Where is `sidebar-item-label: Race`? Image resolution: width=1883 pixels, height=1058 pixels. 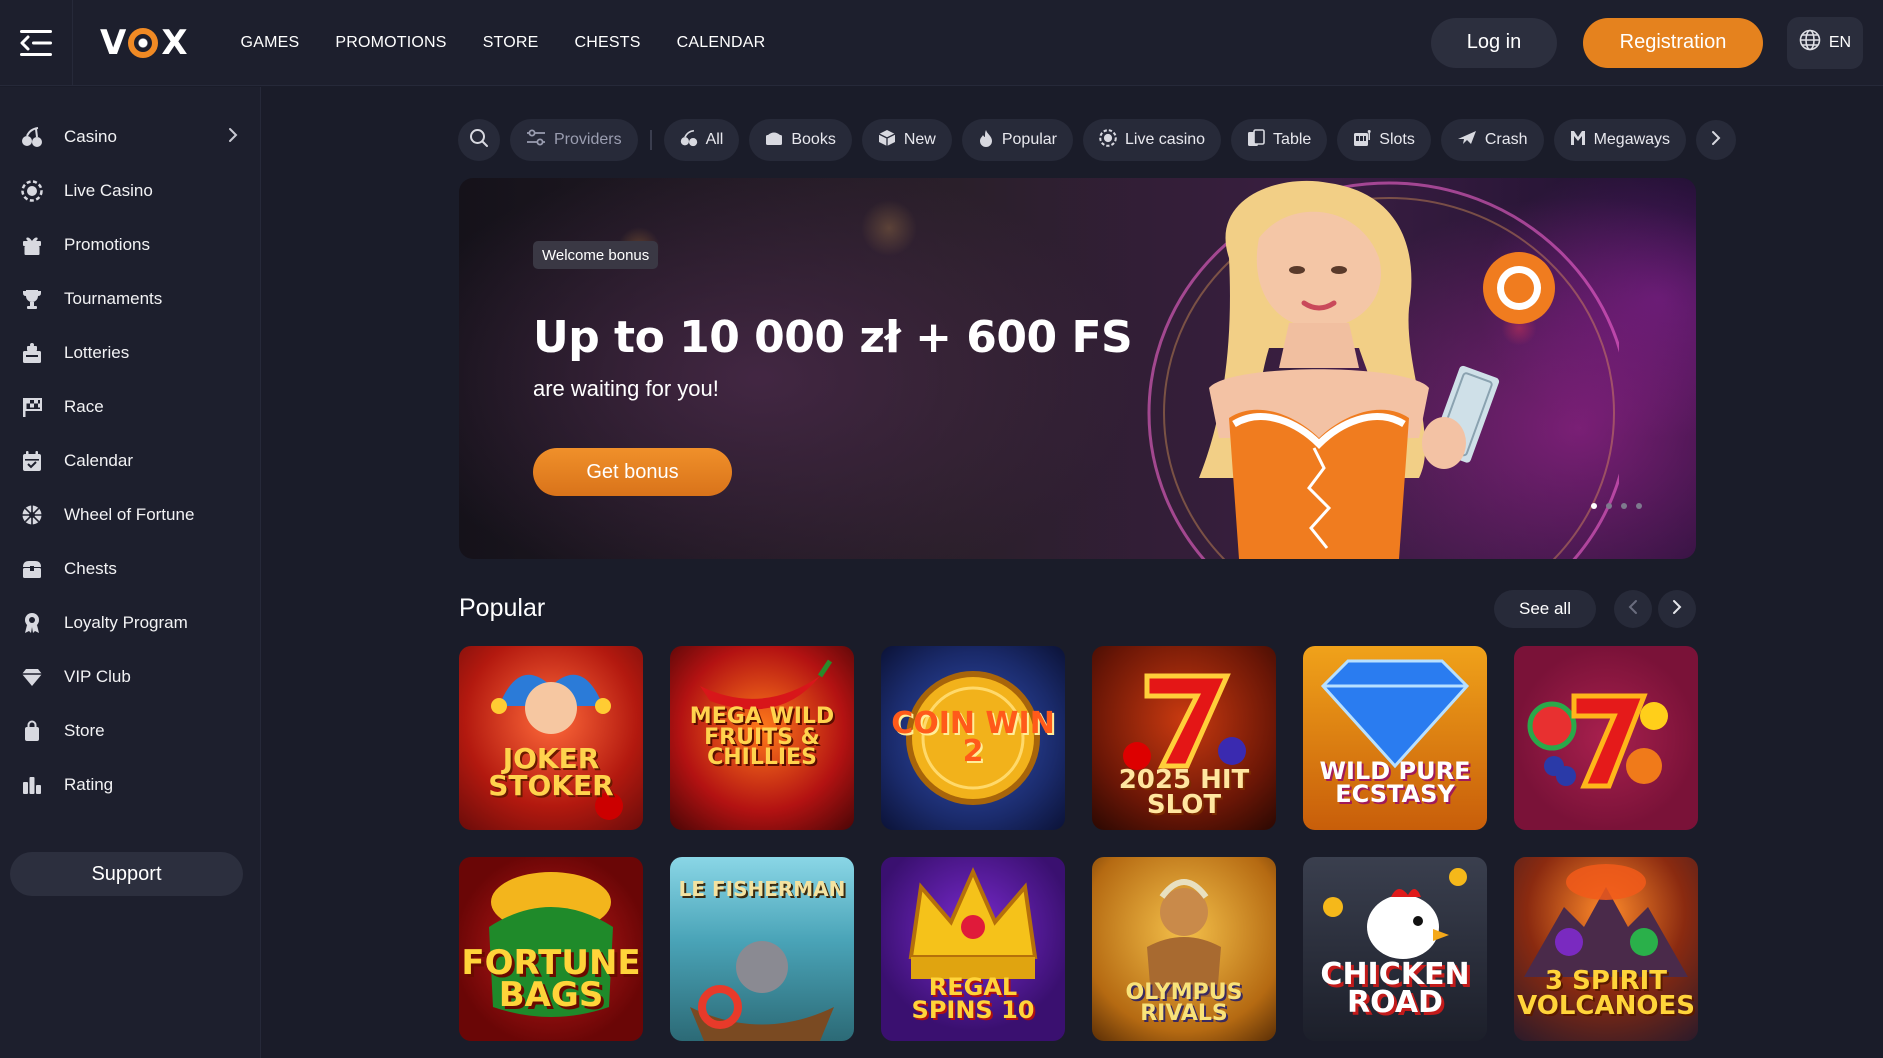
sidebar-item-label: Race is located at coordinates (84, 406).